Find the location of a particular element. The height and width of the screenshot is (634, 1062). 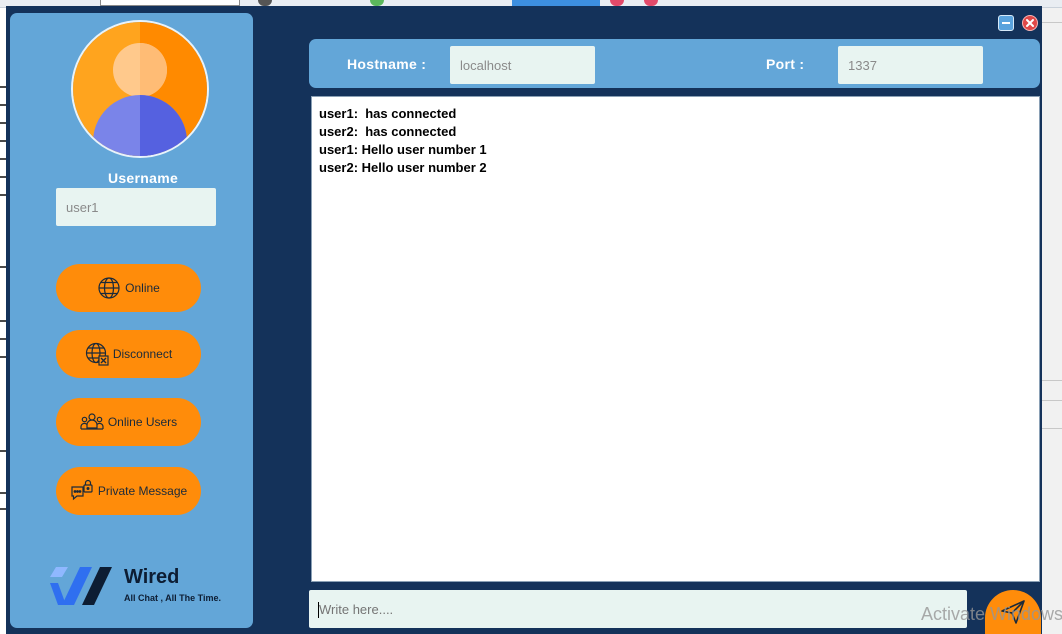

connection-bar: Hostname : Port : is located at coordinates (674, 63).